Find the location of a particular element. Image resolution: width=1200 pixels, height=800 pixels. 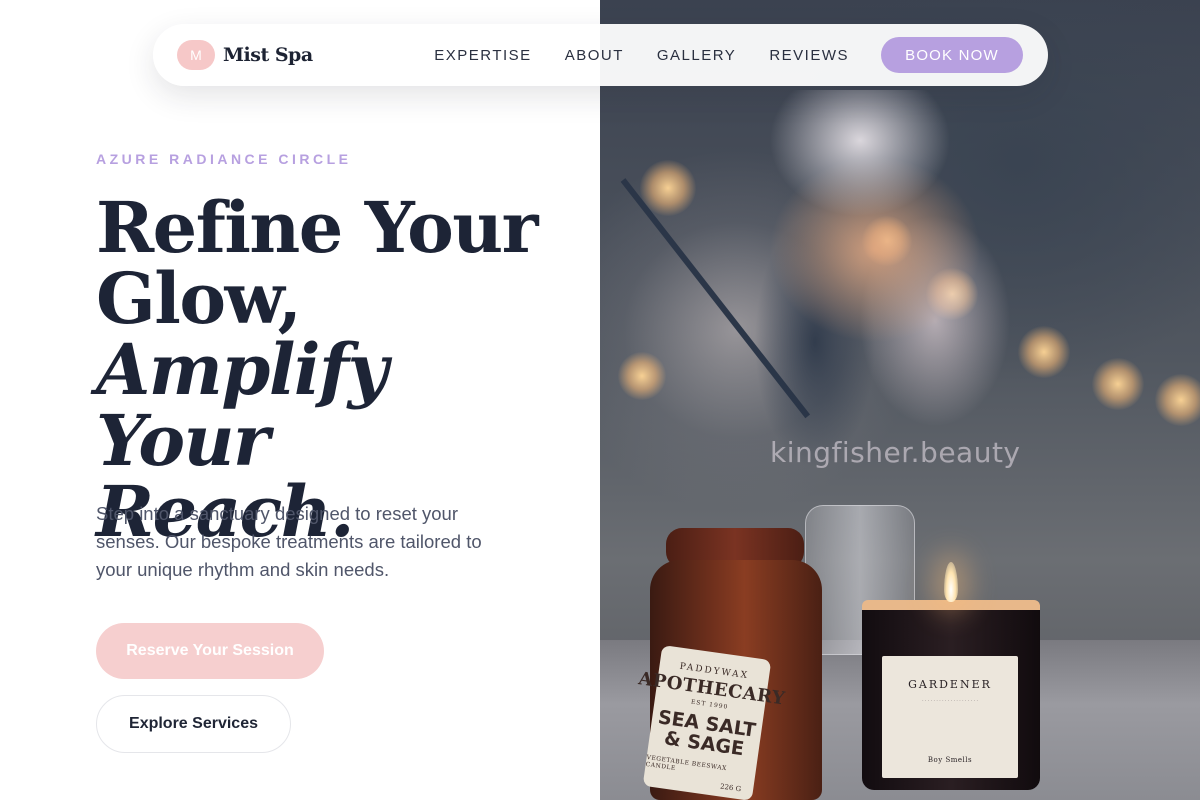

book-now-button: BOOK NOW is located at coordinates (952, 55).